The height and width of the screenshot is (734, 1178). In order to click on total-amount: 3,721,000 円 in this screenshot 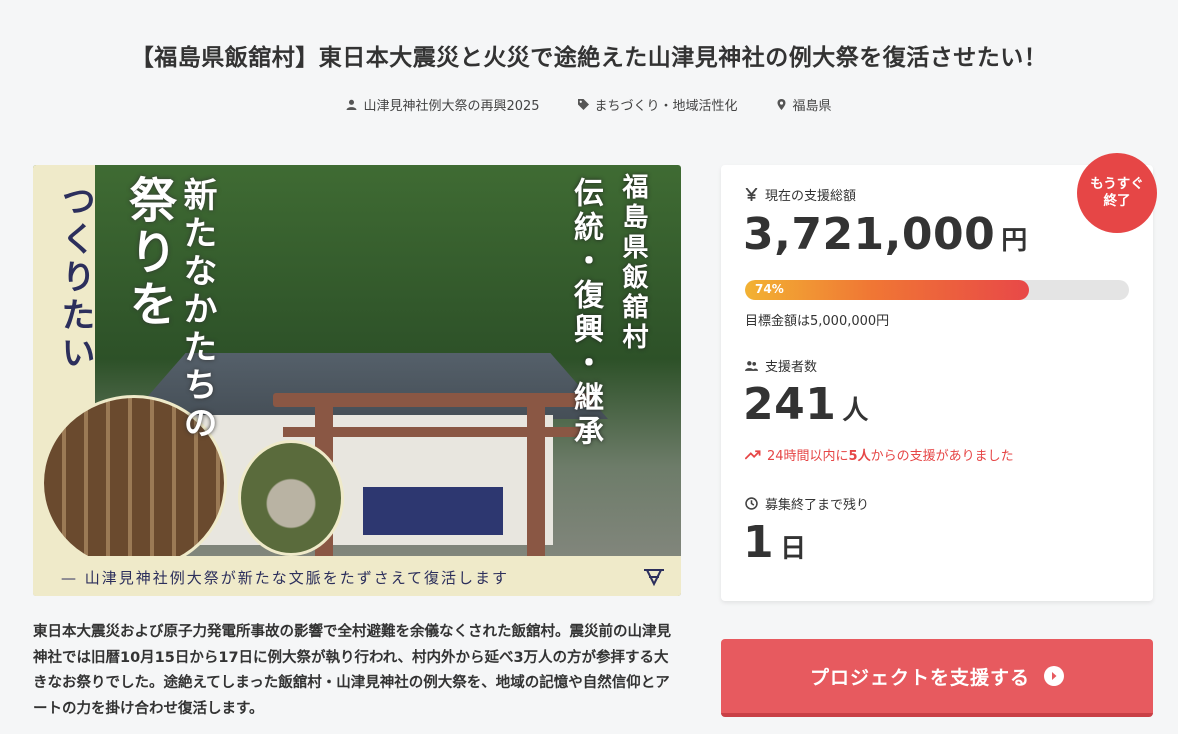, I will do `click(885, 234)`.